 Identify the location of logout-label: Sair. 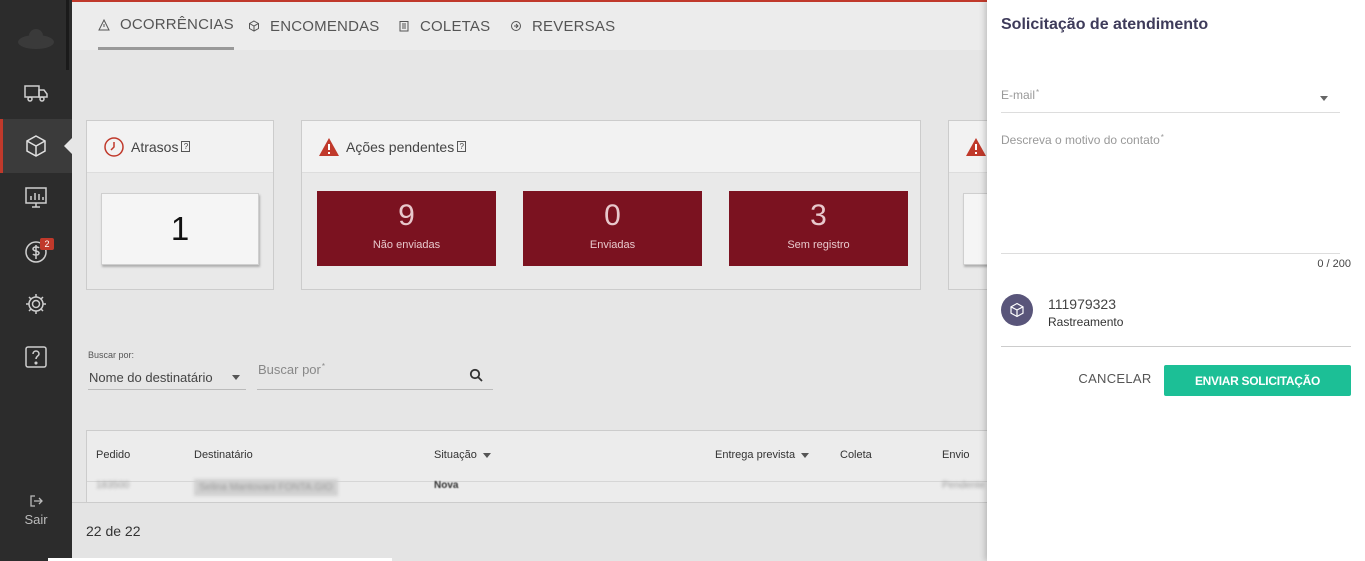
(36, 519).